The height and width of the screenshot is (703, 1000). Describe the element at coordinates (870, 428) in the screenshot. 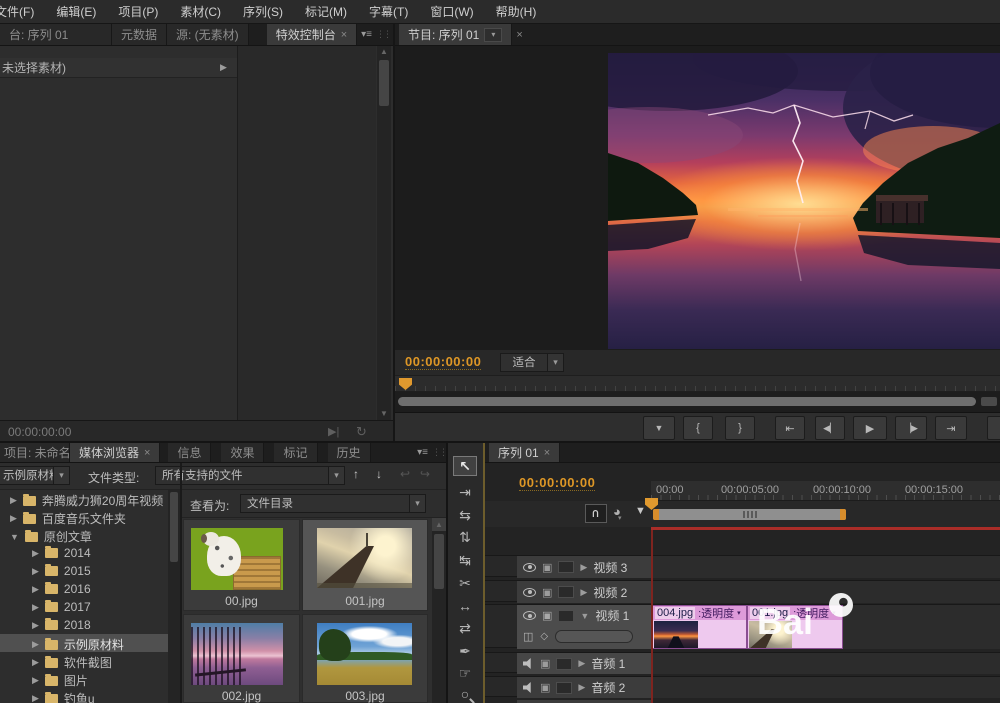

I see `play-button: ▶` at that location.